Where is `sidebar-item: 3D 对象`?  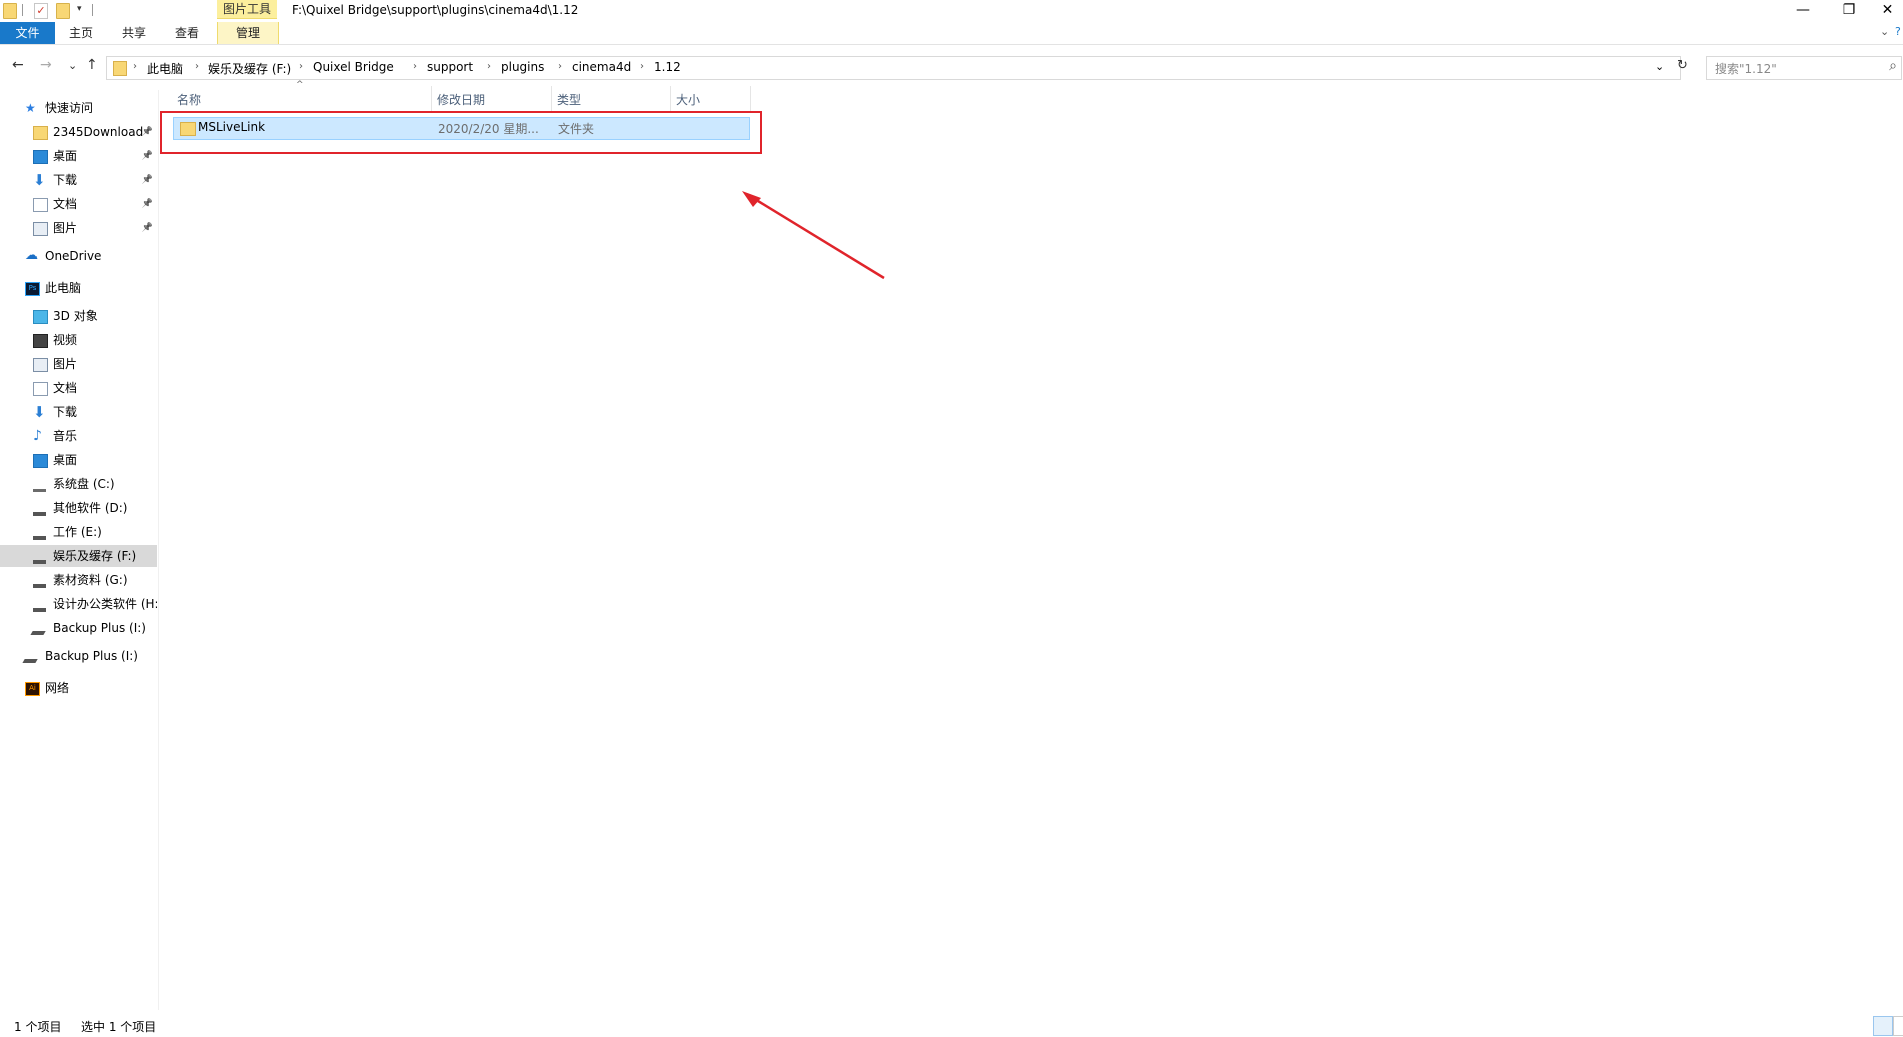 sidebar-item: 3D 对象 is located at coordinates (78, 316).